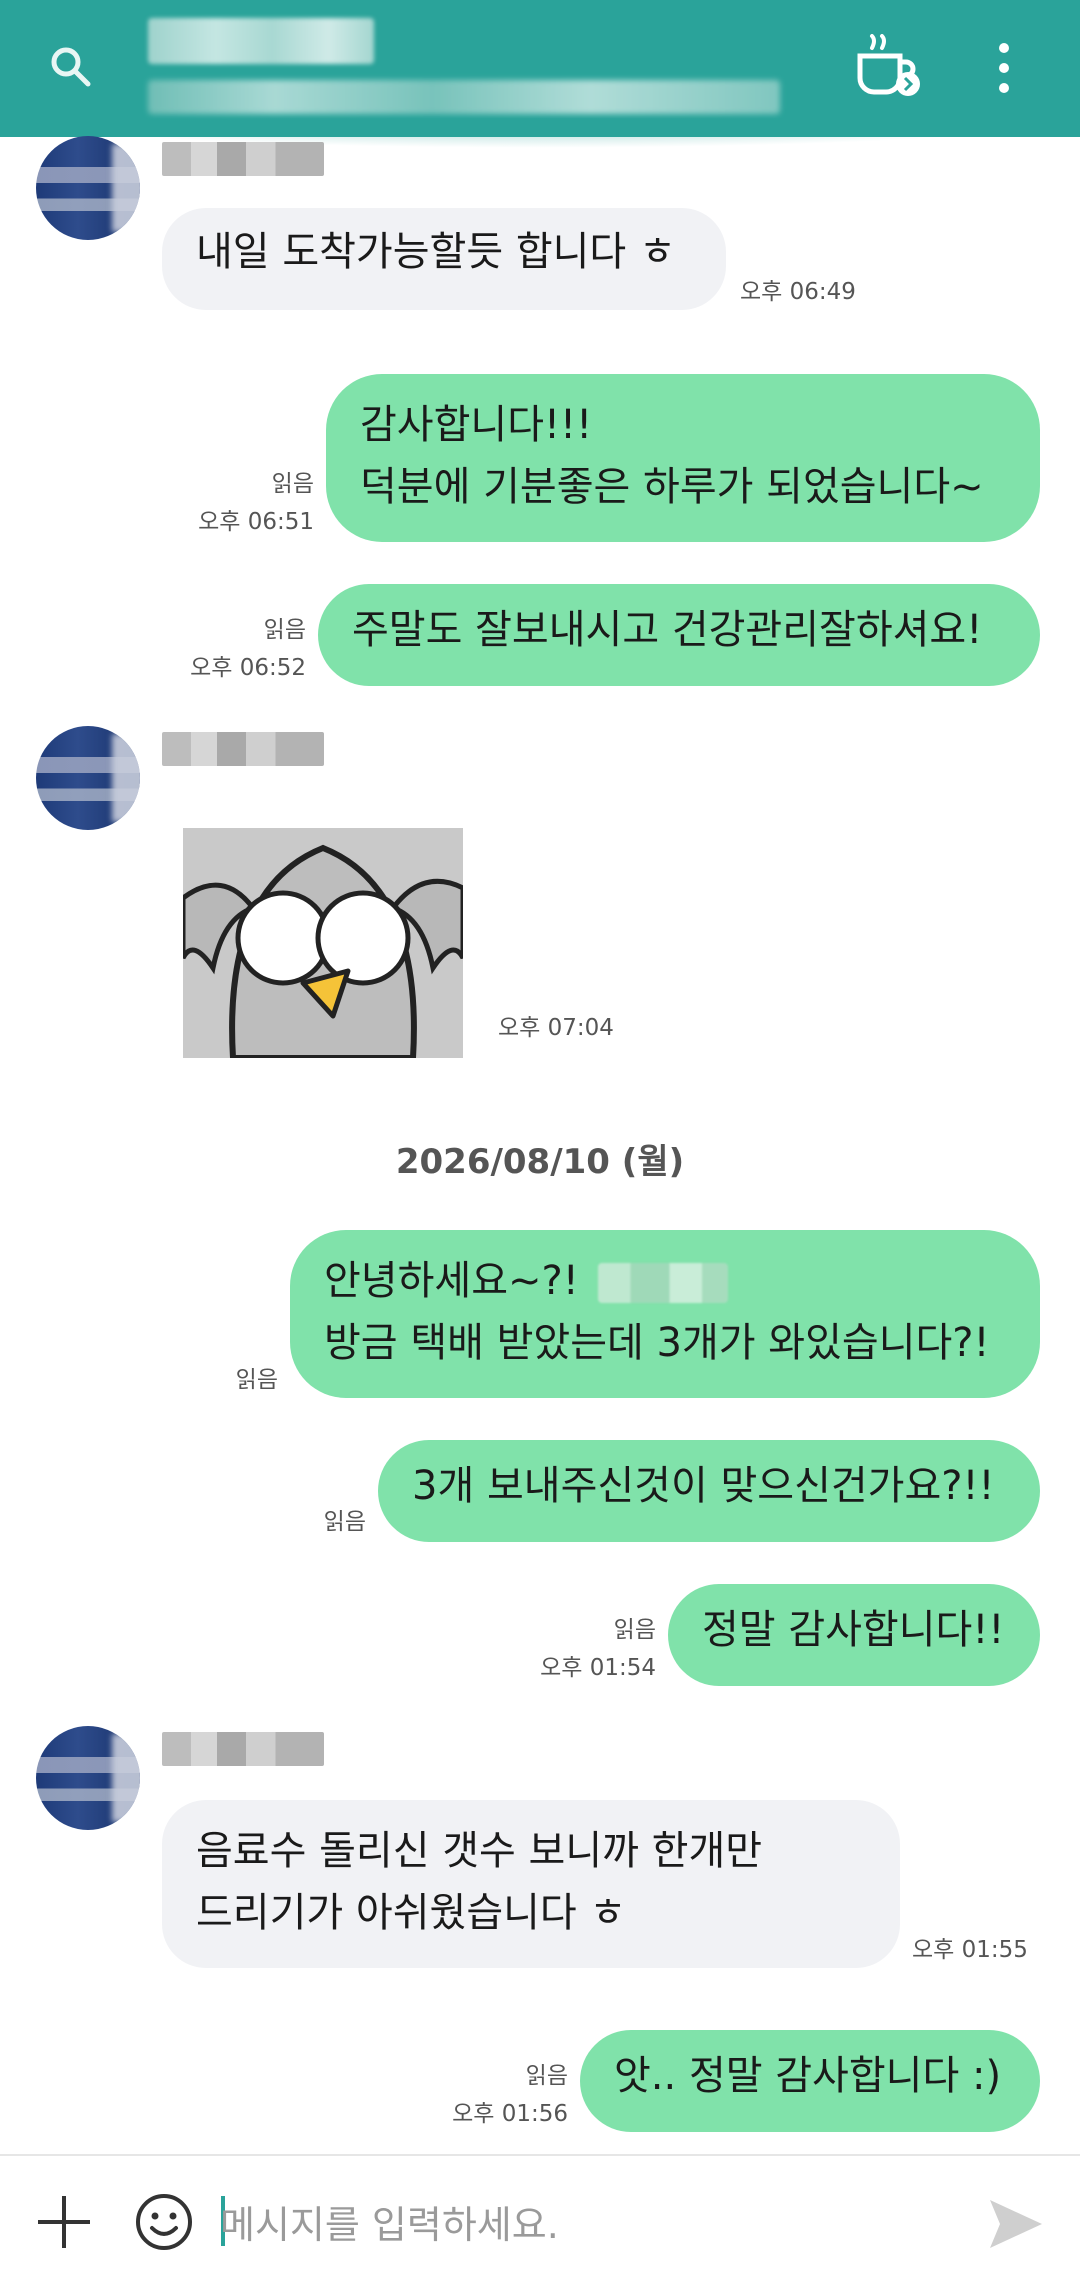 This screenshot has height=2286, width=1080. I want to click on message-text: 정말 감사합니다!!, so click(853, 1630).